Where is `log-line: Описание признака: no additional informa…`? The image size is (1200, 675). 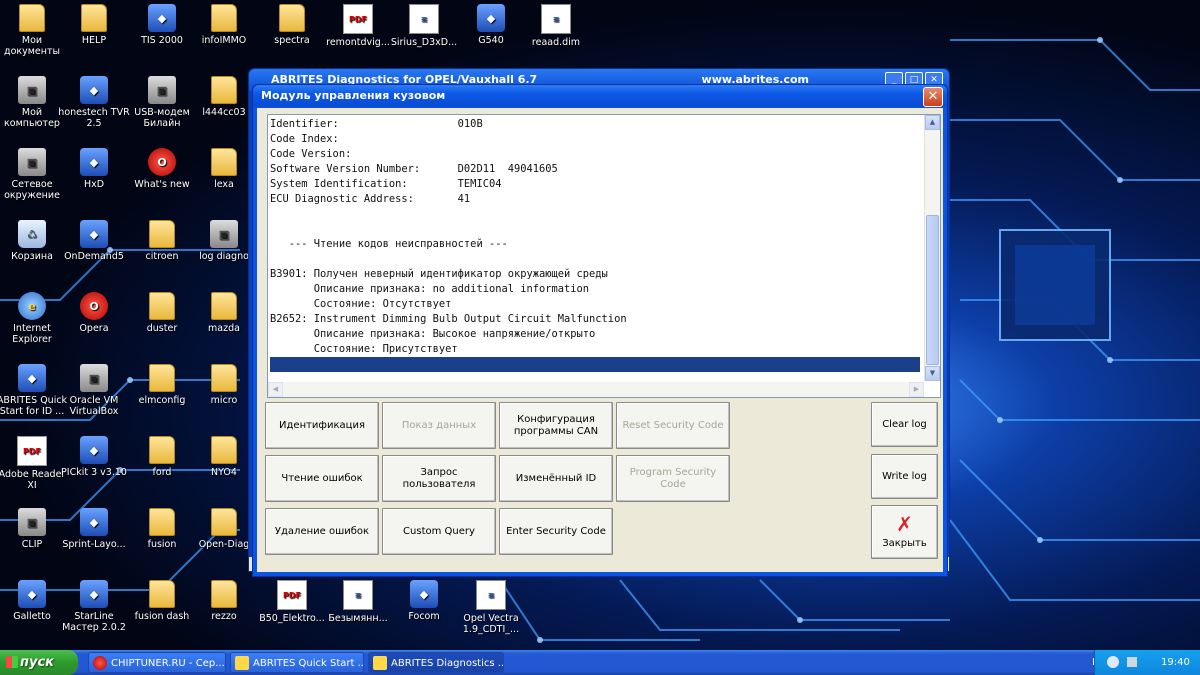
log-line: Описание признака: no additional informa… is located at coordinates (430, 289).